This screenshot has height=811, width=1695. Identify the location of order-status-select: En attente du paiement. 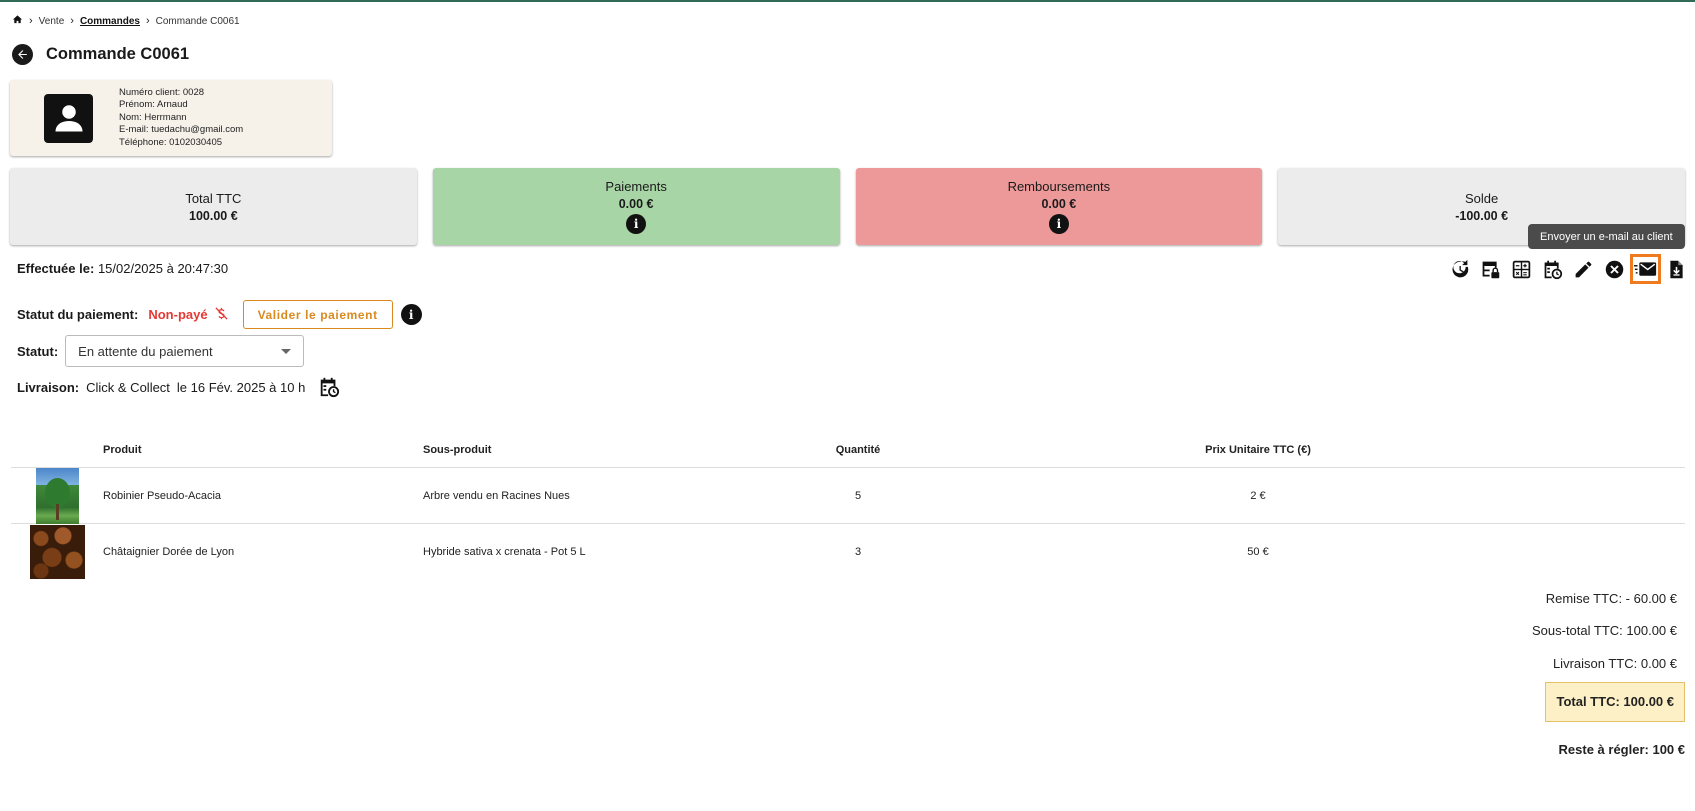
(185, 351).